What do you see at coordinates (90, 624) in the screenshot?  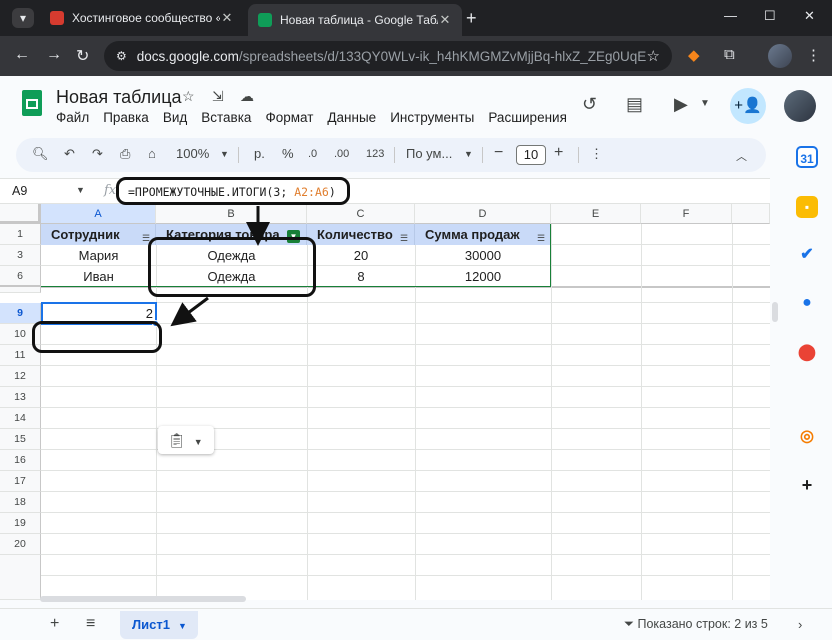 I see `all-sheets-icon: ≡` at bounding box center [90, 624].